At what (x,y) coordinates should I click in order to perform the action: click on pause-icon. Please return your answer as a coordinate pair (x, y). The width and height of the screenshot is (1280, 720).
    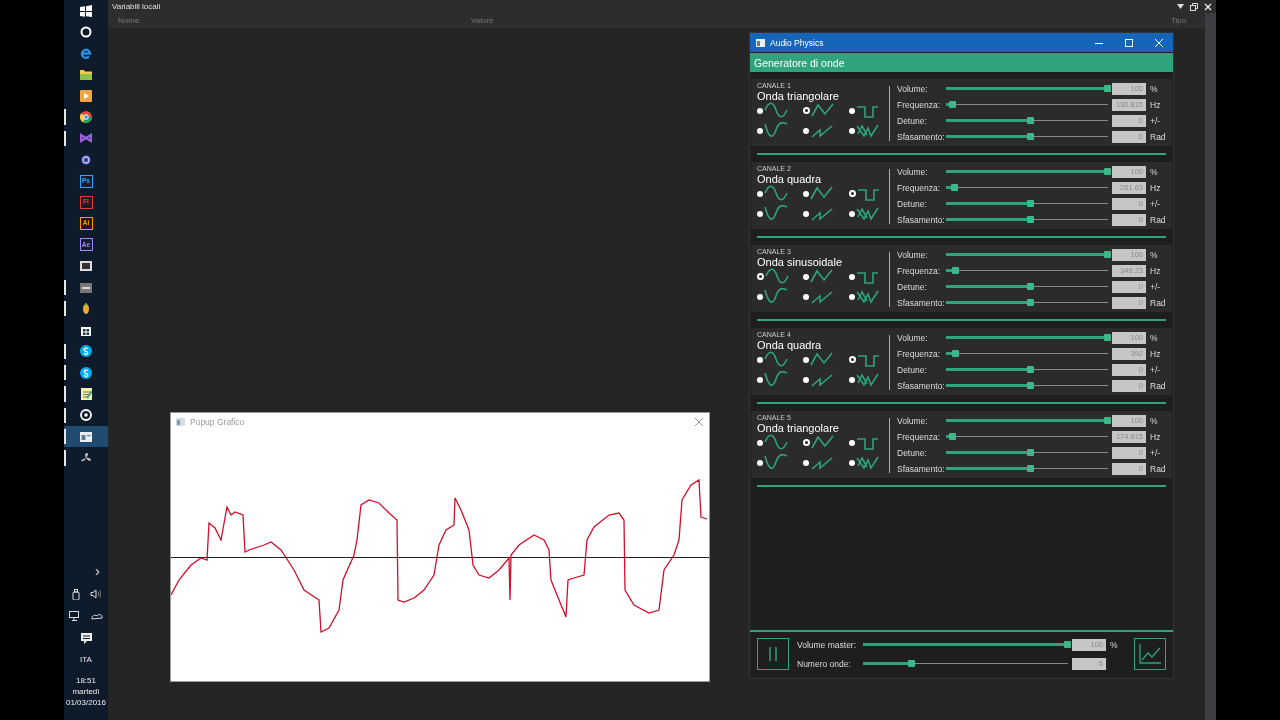
    Looking at the image, I should click on (773, 654).